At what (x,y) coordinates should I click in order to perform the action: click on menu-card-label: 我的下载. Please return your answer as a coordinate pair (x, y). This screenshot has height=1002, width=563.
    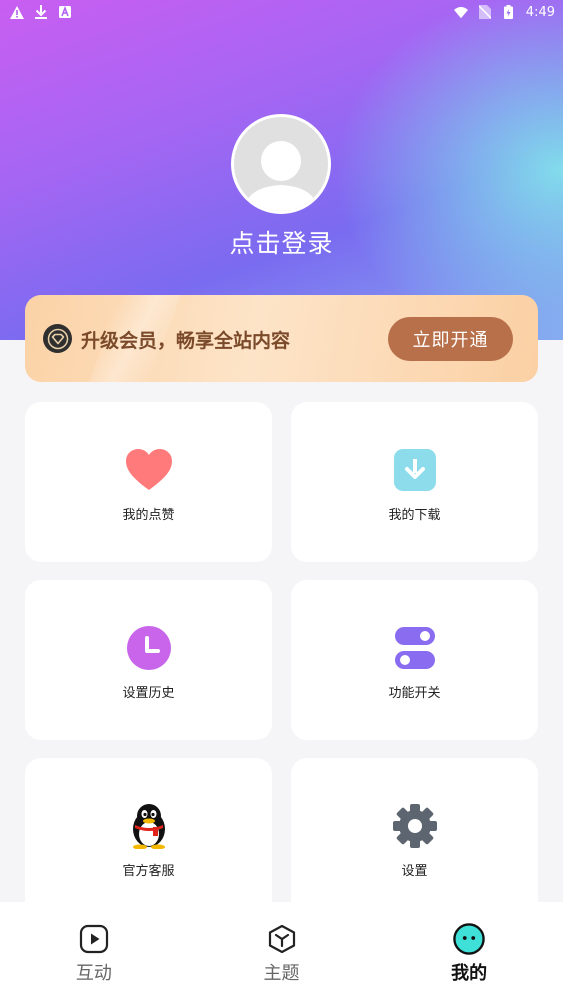
    Looking at the image, I should click on (414, 515).